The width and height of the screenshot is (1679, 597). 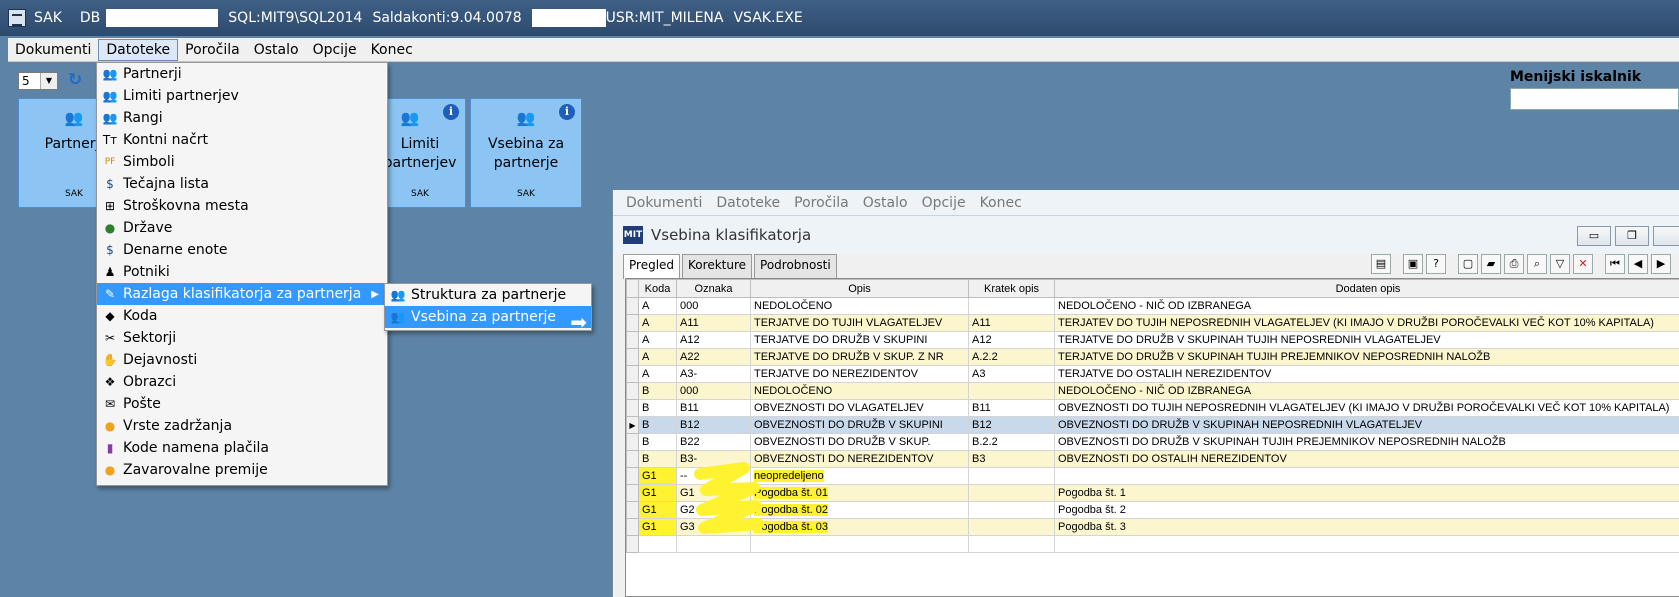 What do you see at coordinates (1366, 493) in the screenshot?
I see `table-cell: Pogodba št. 1` at bounding box center [1366, 493].